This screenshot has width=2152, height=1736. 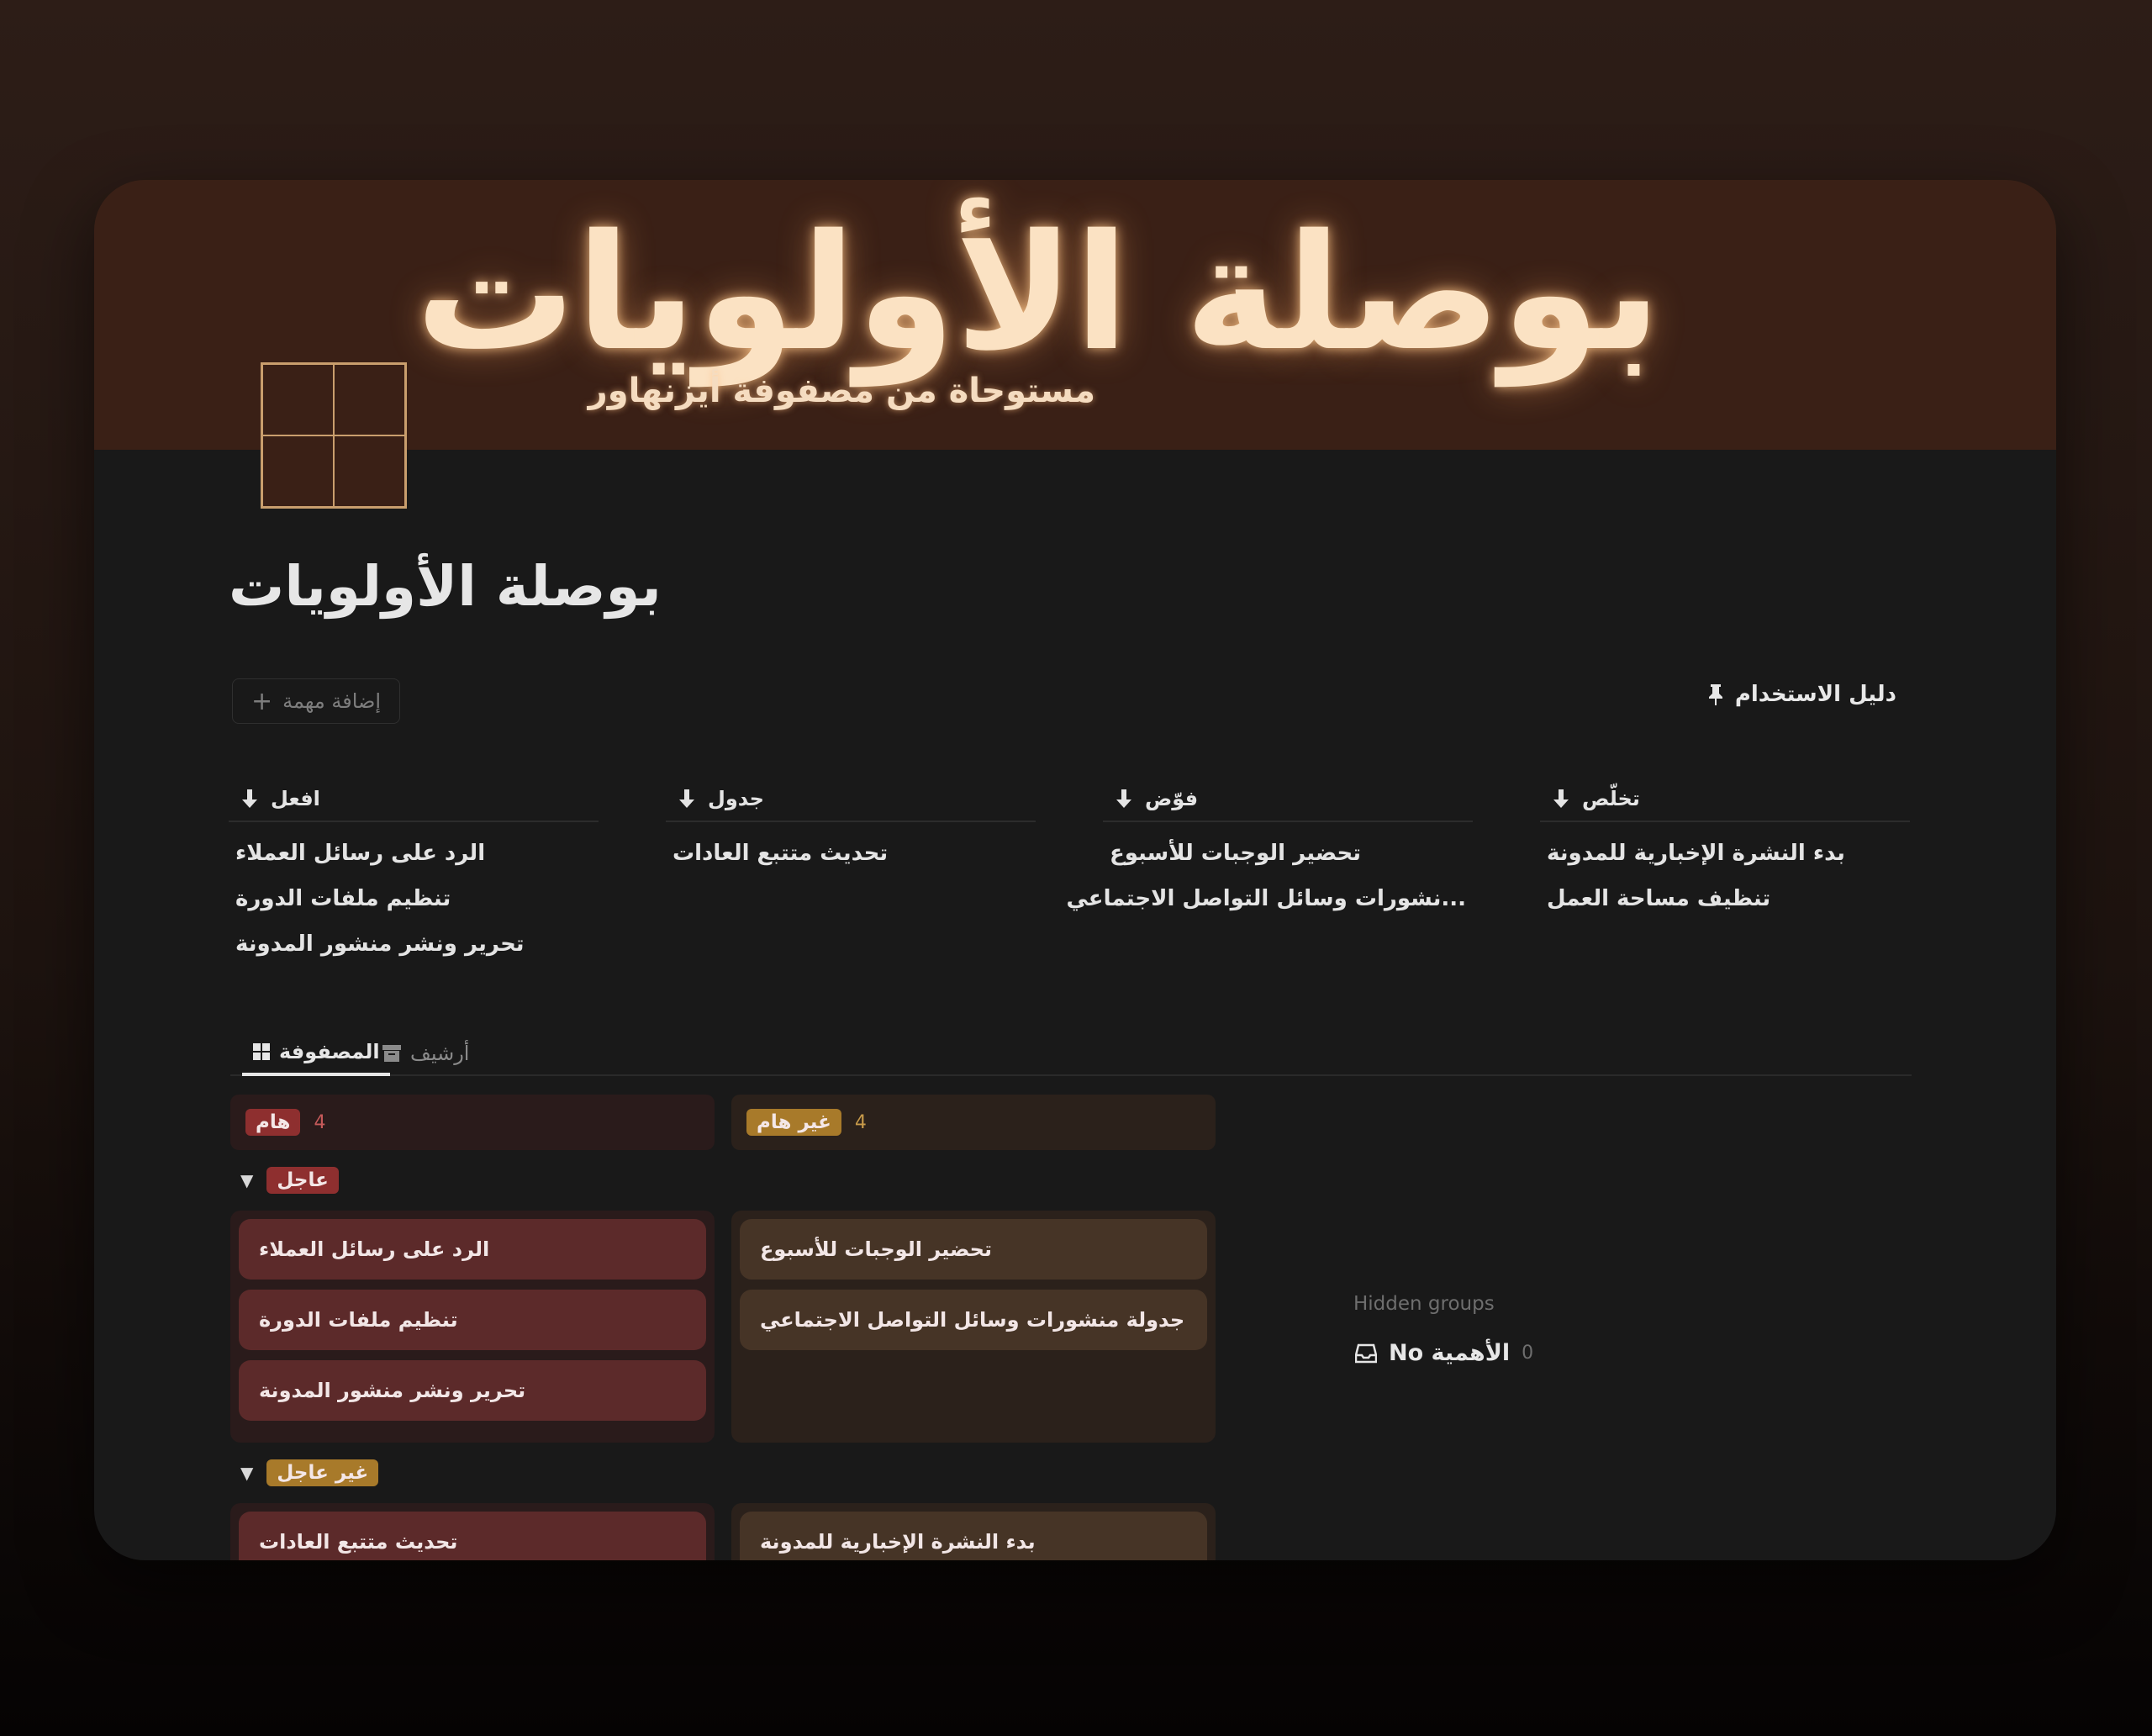 I want to click on lane-not-urgent-important: تحديث متتبع العادات, so click(x=472, y=1531).